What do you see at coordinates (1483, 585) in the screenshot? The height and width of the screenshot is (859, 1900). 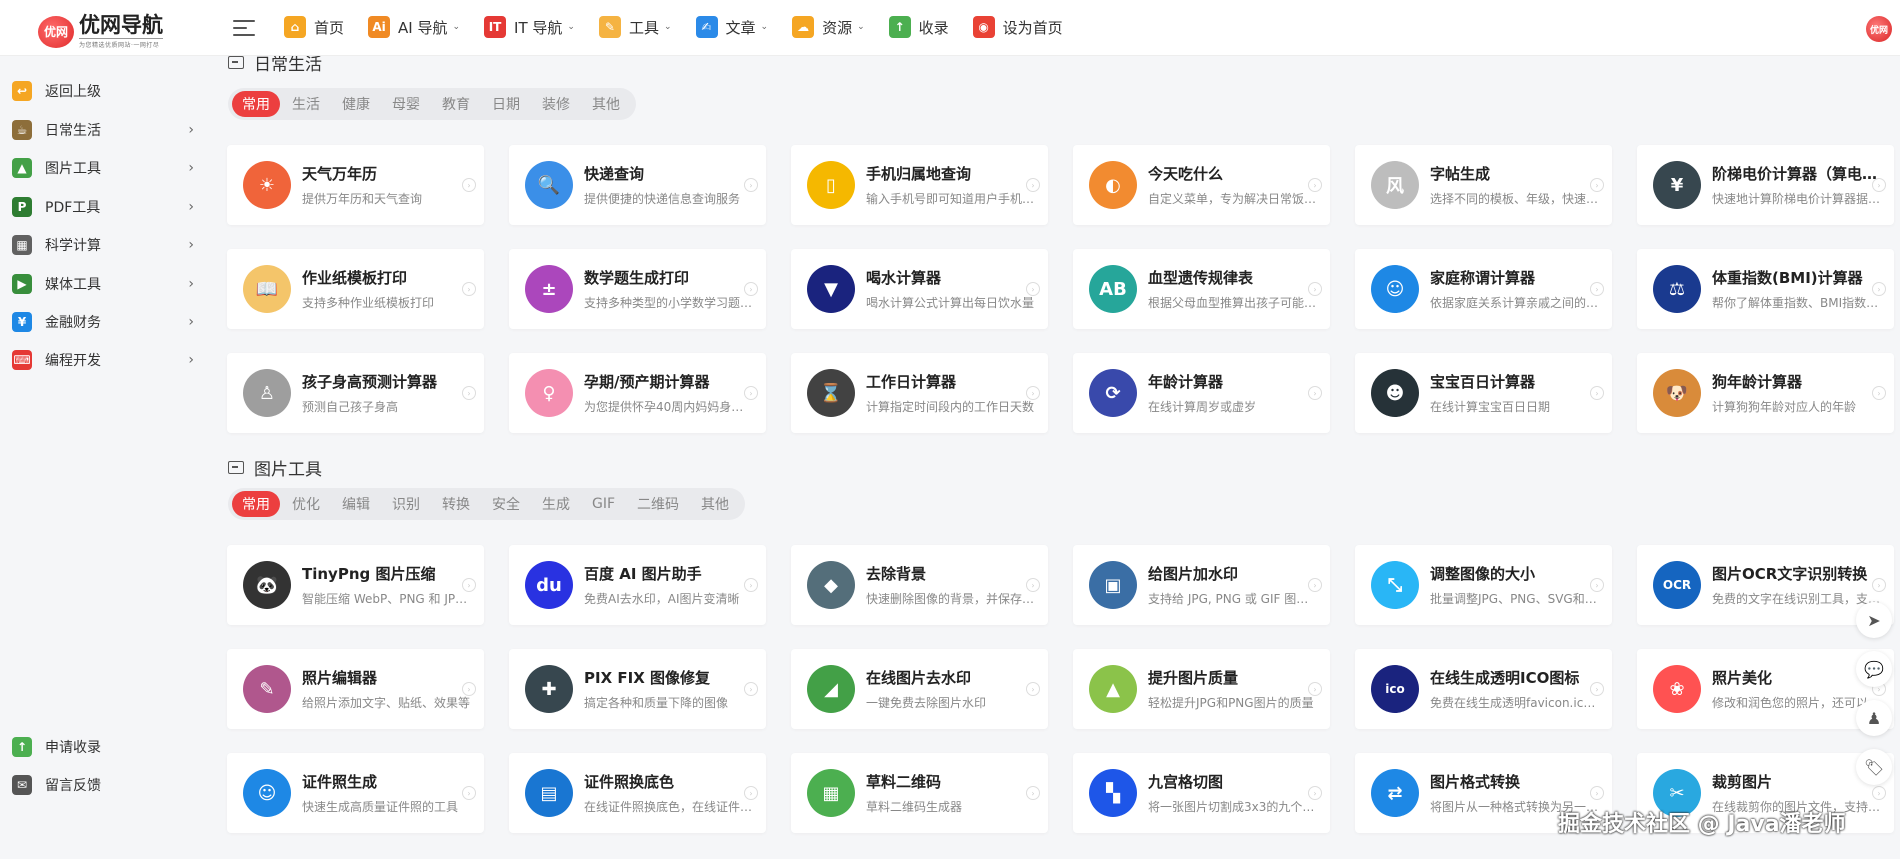 I see `tool-card: ⤡调整图像的大小批量调整JPG、PNG、SVG和GIF大小›` at bounding box center [1483, 585].